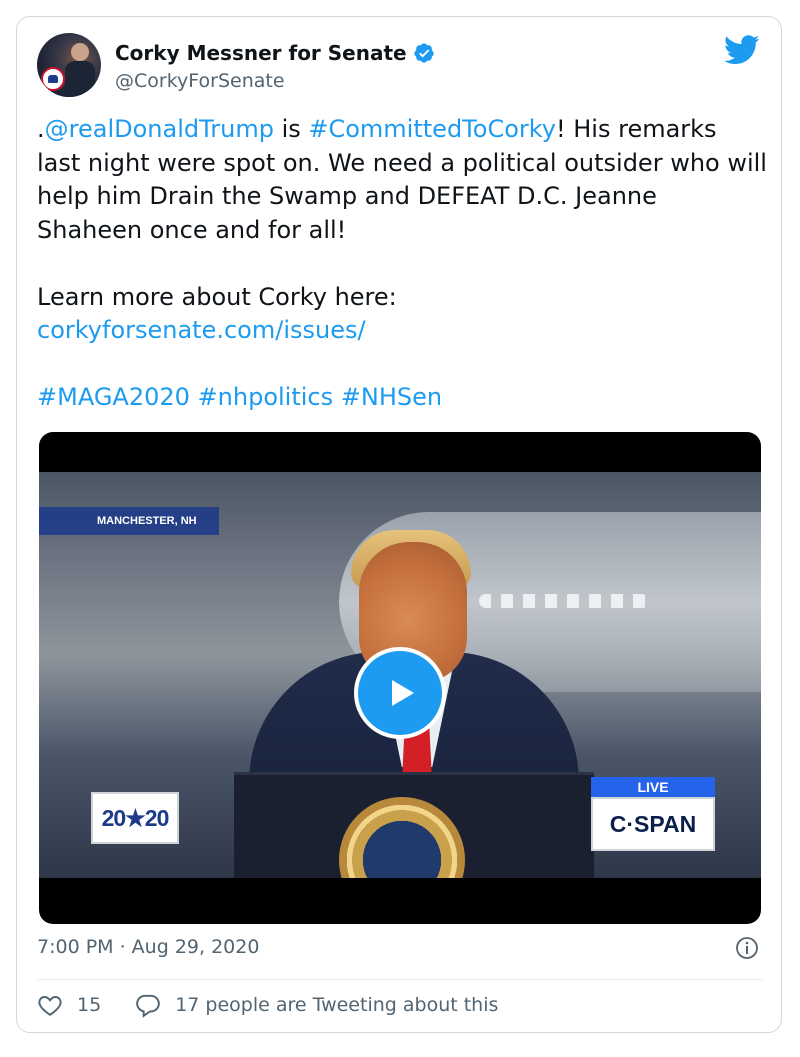  What do you see at coordinates (69, 65) in the screenshot?
I see `avatar` at bounding box center [69, 65].